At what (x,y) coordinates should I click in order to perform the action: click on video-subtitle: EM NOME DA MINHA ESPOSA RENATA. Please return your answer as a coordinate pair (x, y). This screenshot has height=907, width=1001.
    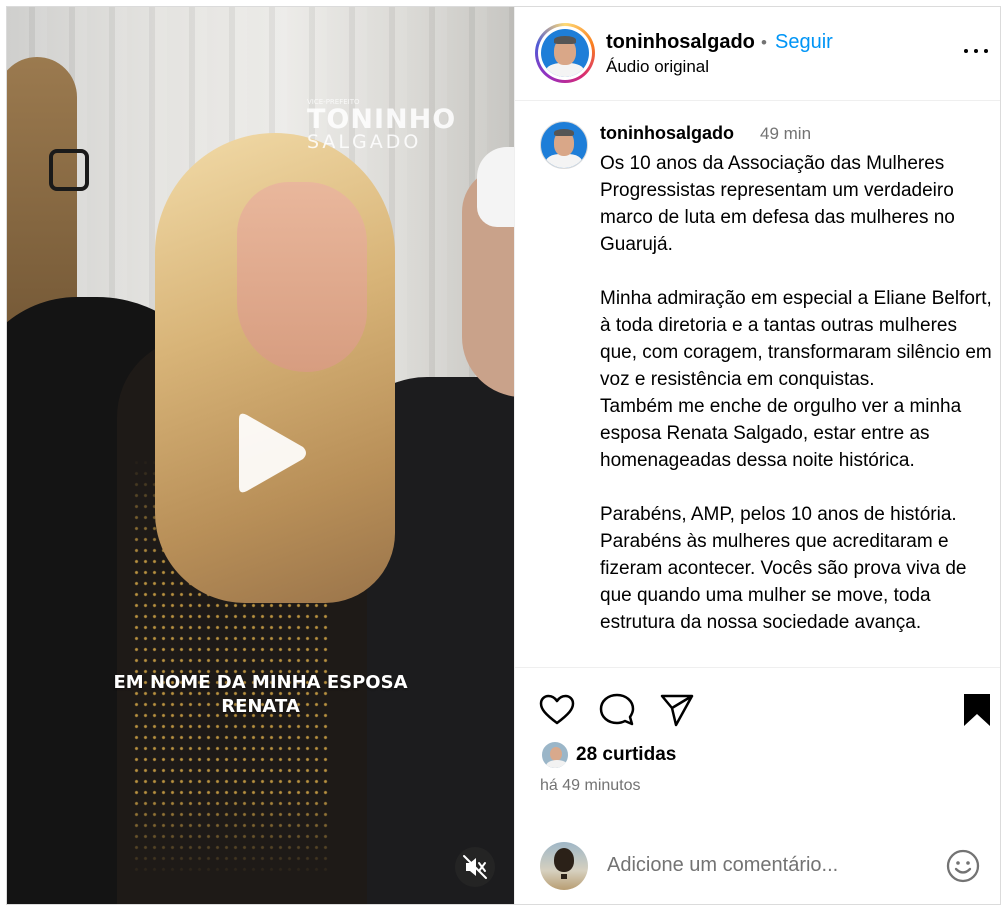
    Looking at the image, I should click on (260, 695).